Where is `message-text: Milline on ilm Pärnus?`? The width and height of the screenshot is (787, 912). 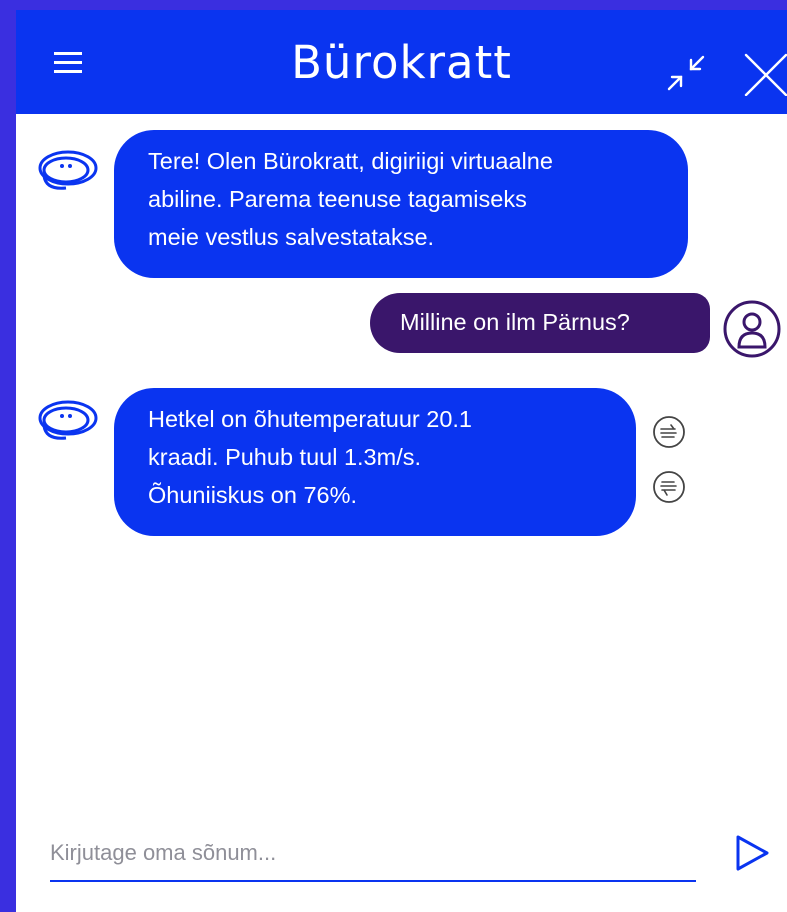
message-text: Milline on ilm Pärnus? is located at coordinates (515, 322).